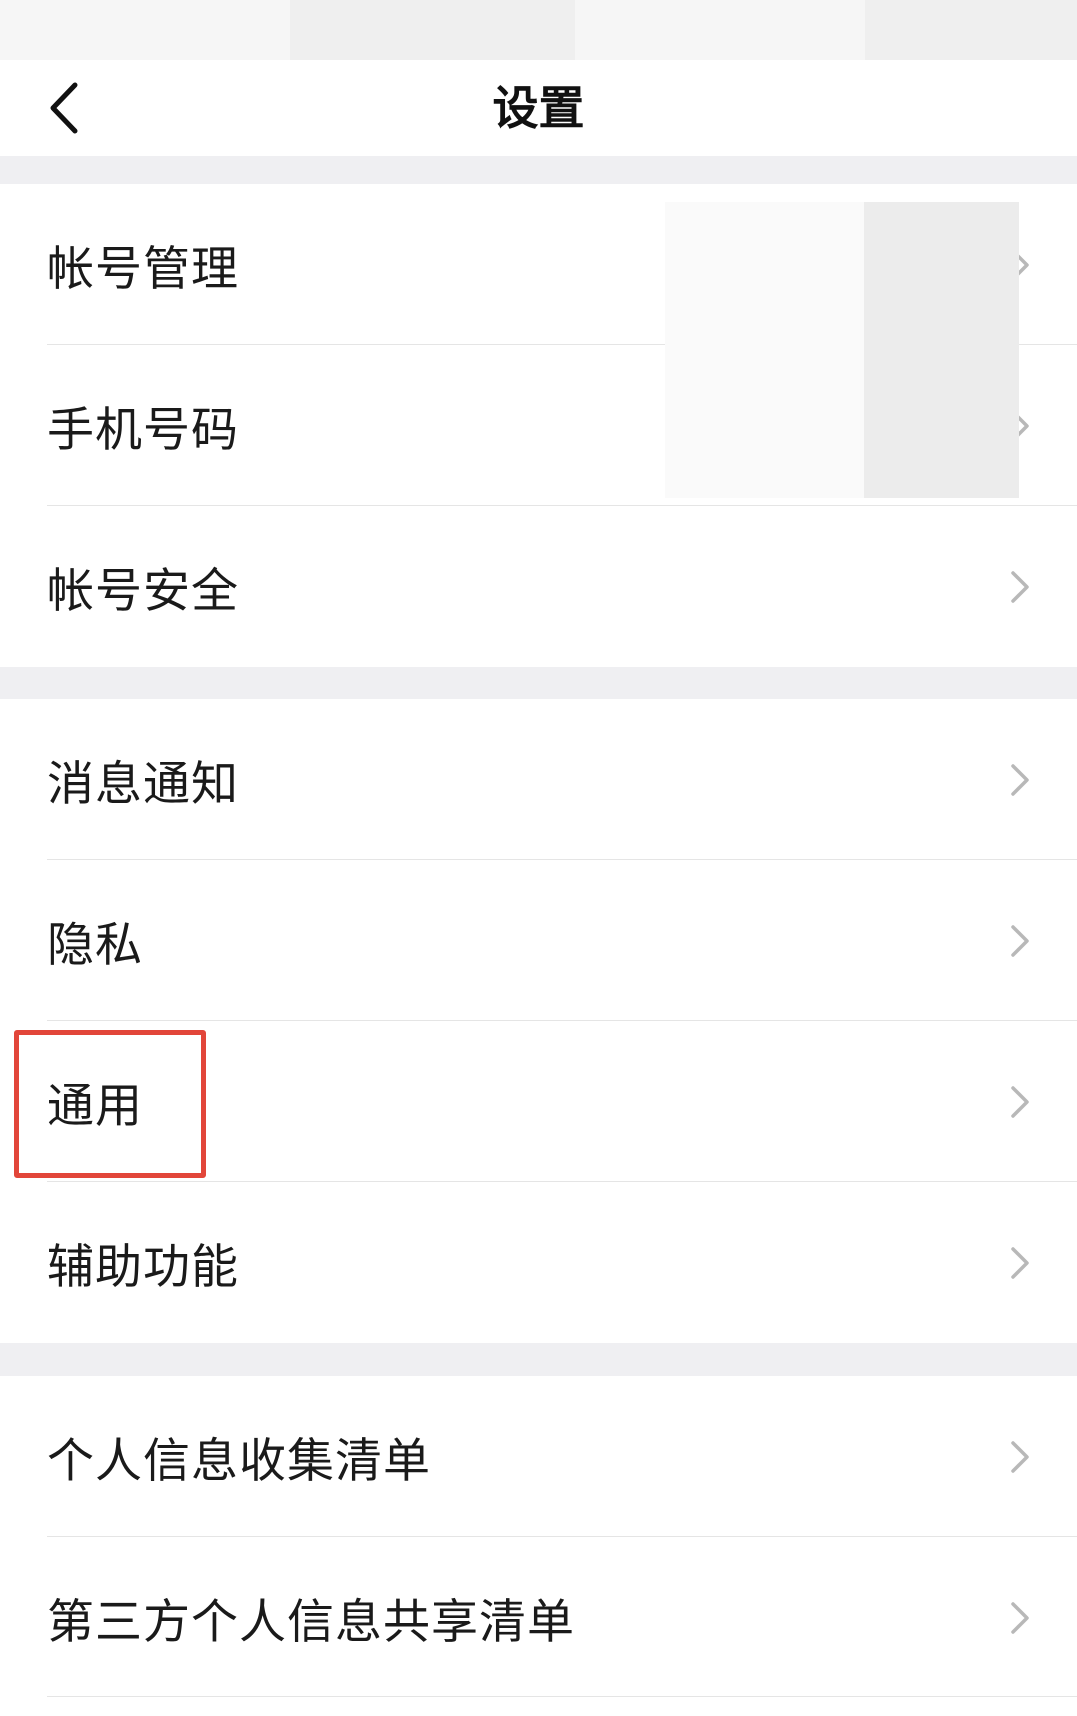  Describe the element at coordinates (562, 1696) in the screenshot. I see `divider` at that location.